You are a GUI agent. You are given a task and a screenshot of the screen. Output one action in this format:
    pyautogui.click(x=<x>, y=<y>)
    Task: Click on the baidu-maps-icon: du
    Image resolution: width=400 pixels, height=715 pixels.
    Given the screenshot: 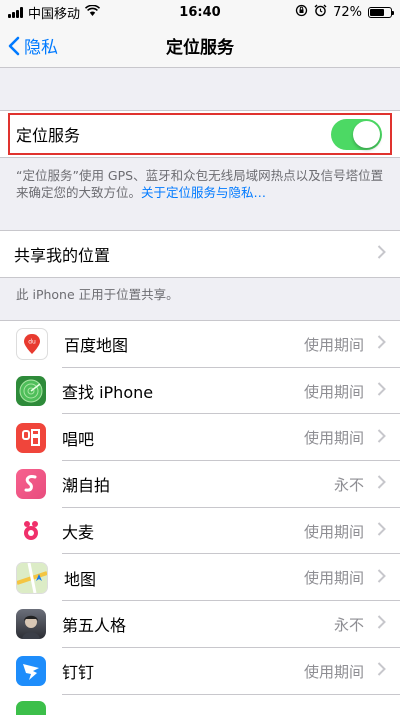 What is the action you would take?
    pyautogui.click(x=32, y=344)
    